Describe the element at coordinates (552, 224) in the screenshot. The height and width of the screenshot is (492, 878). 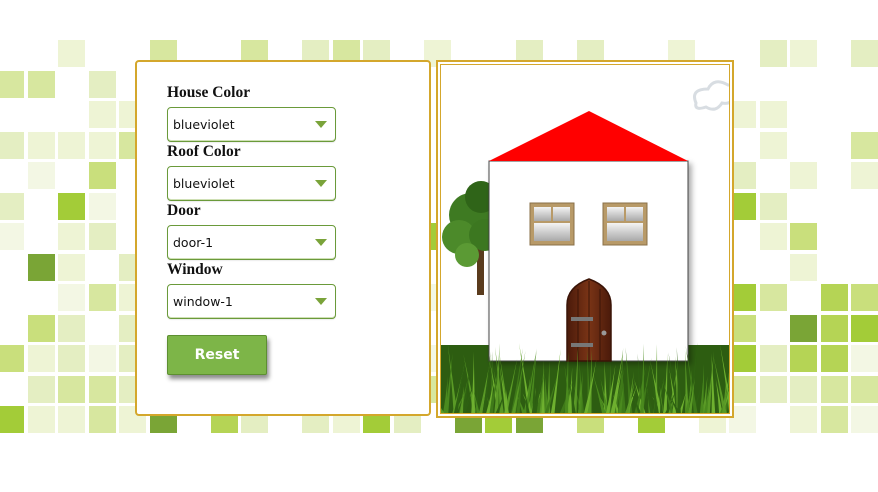
I see `window-left` at that location.